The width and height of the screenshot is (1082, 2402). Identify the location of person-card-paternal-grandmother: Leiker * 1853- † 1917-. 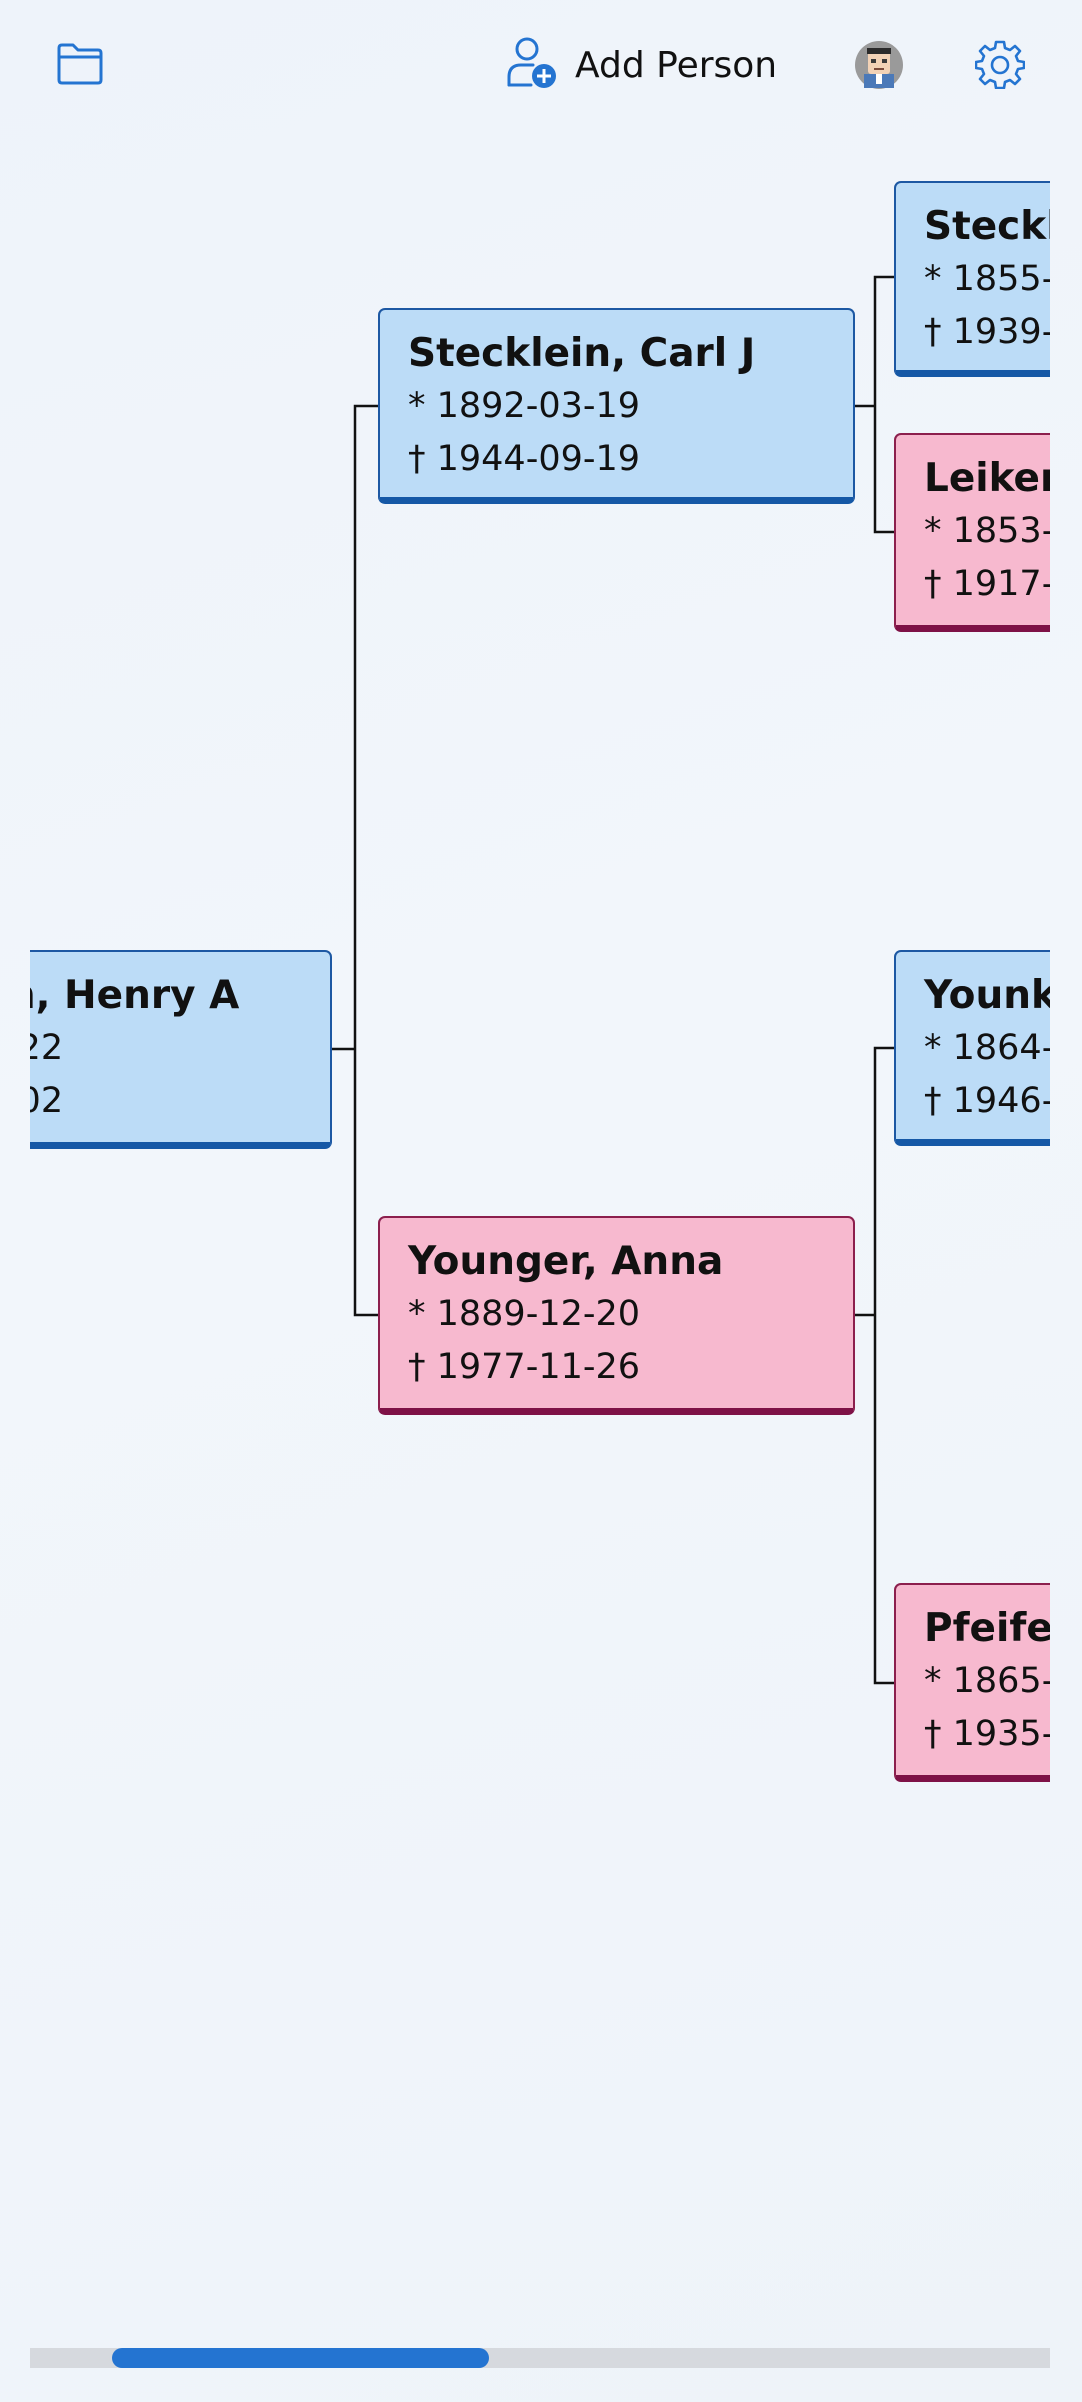
(972, 532).